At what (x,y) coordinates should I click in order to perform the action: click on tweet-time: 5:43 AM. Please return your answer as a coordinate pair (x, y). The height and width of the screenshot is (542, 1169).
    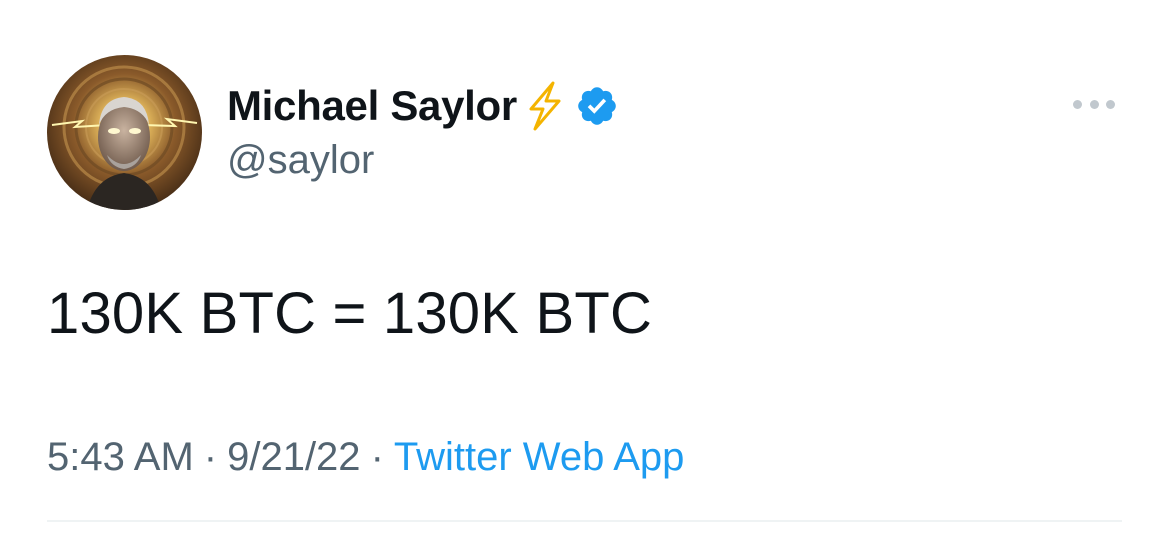
    Looking at the image, I should click on (120, 457).